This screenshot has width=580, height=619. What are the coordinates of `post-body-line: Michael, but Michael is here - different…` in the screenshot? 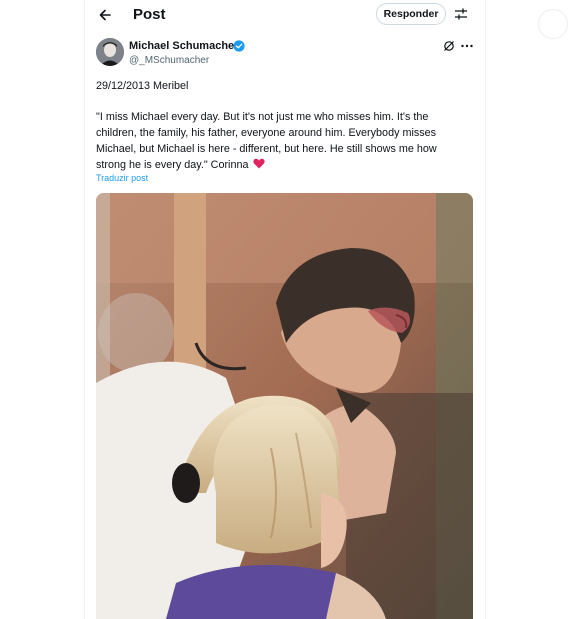 It's located at (266, 149).